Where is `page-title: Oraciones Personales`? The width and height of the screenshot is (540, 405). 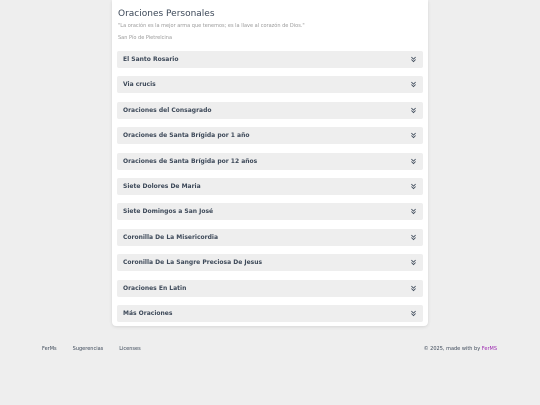 page-title: Oraciones Personales is located at coordinates (166, 14).